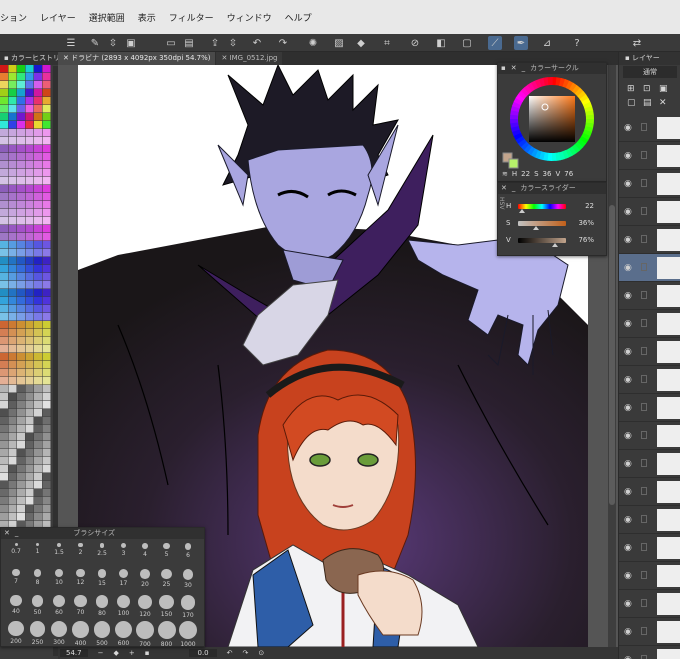 Image resolution: width=680 pixels, height=659 pixels. I want to click on brush-size-option: 60, so click(59, 604).